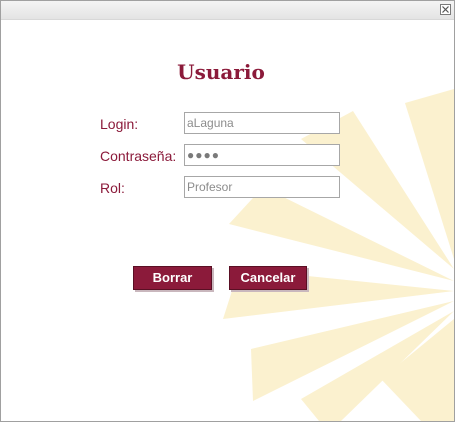  What do you see at coordinates (262, 123) in the screenshot?
I see `login-field: aLaguna` at bounding box center [262, 123].